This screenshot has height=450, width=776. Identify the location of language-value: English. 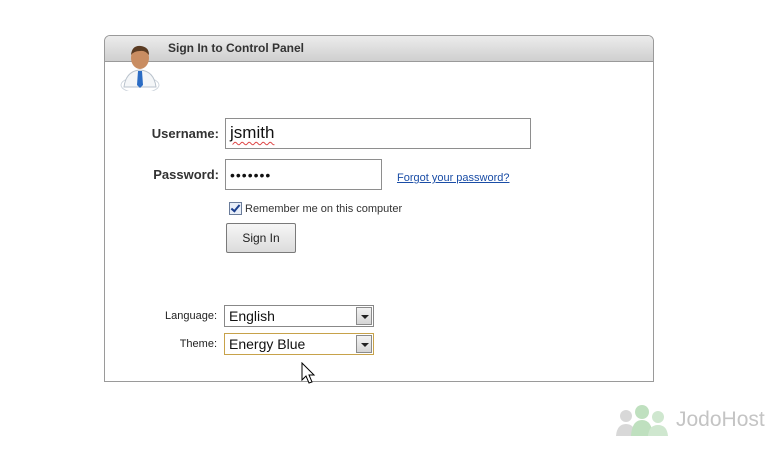
(252, 316).